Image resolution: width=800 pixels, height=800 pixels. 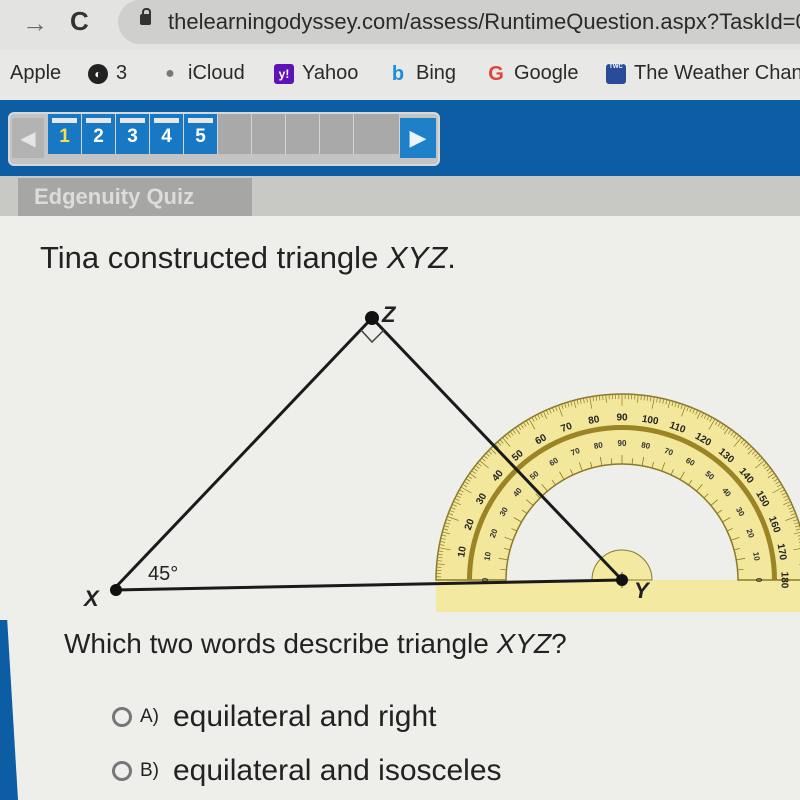 What do you see at coordinates (758, 580) in the screenshot?
I see `protractor-inner-label: 0` at bounding box center [758, 580].